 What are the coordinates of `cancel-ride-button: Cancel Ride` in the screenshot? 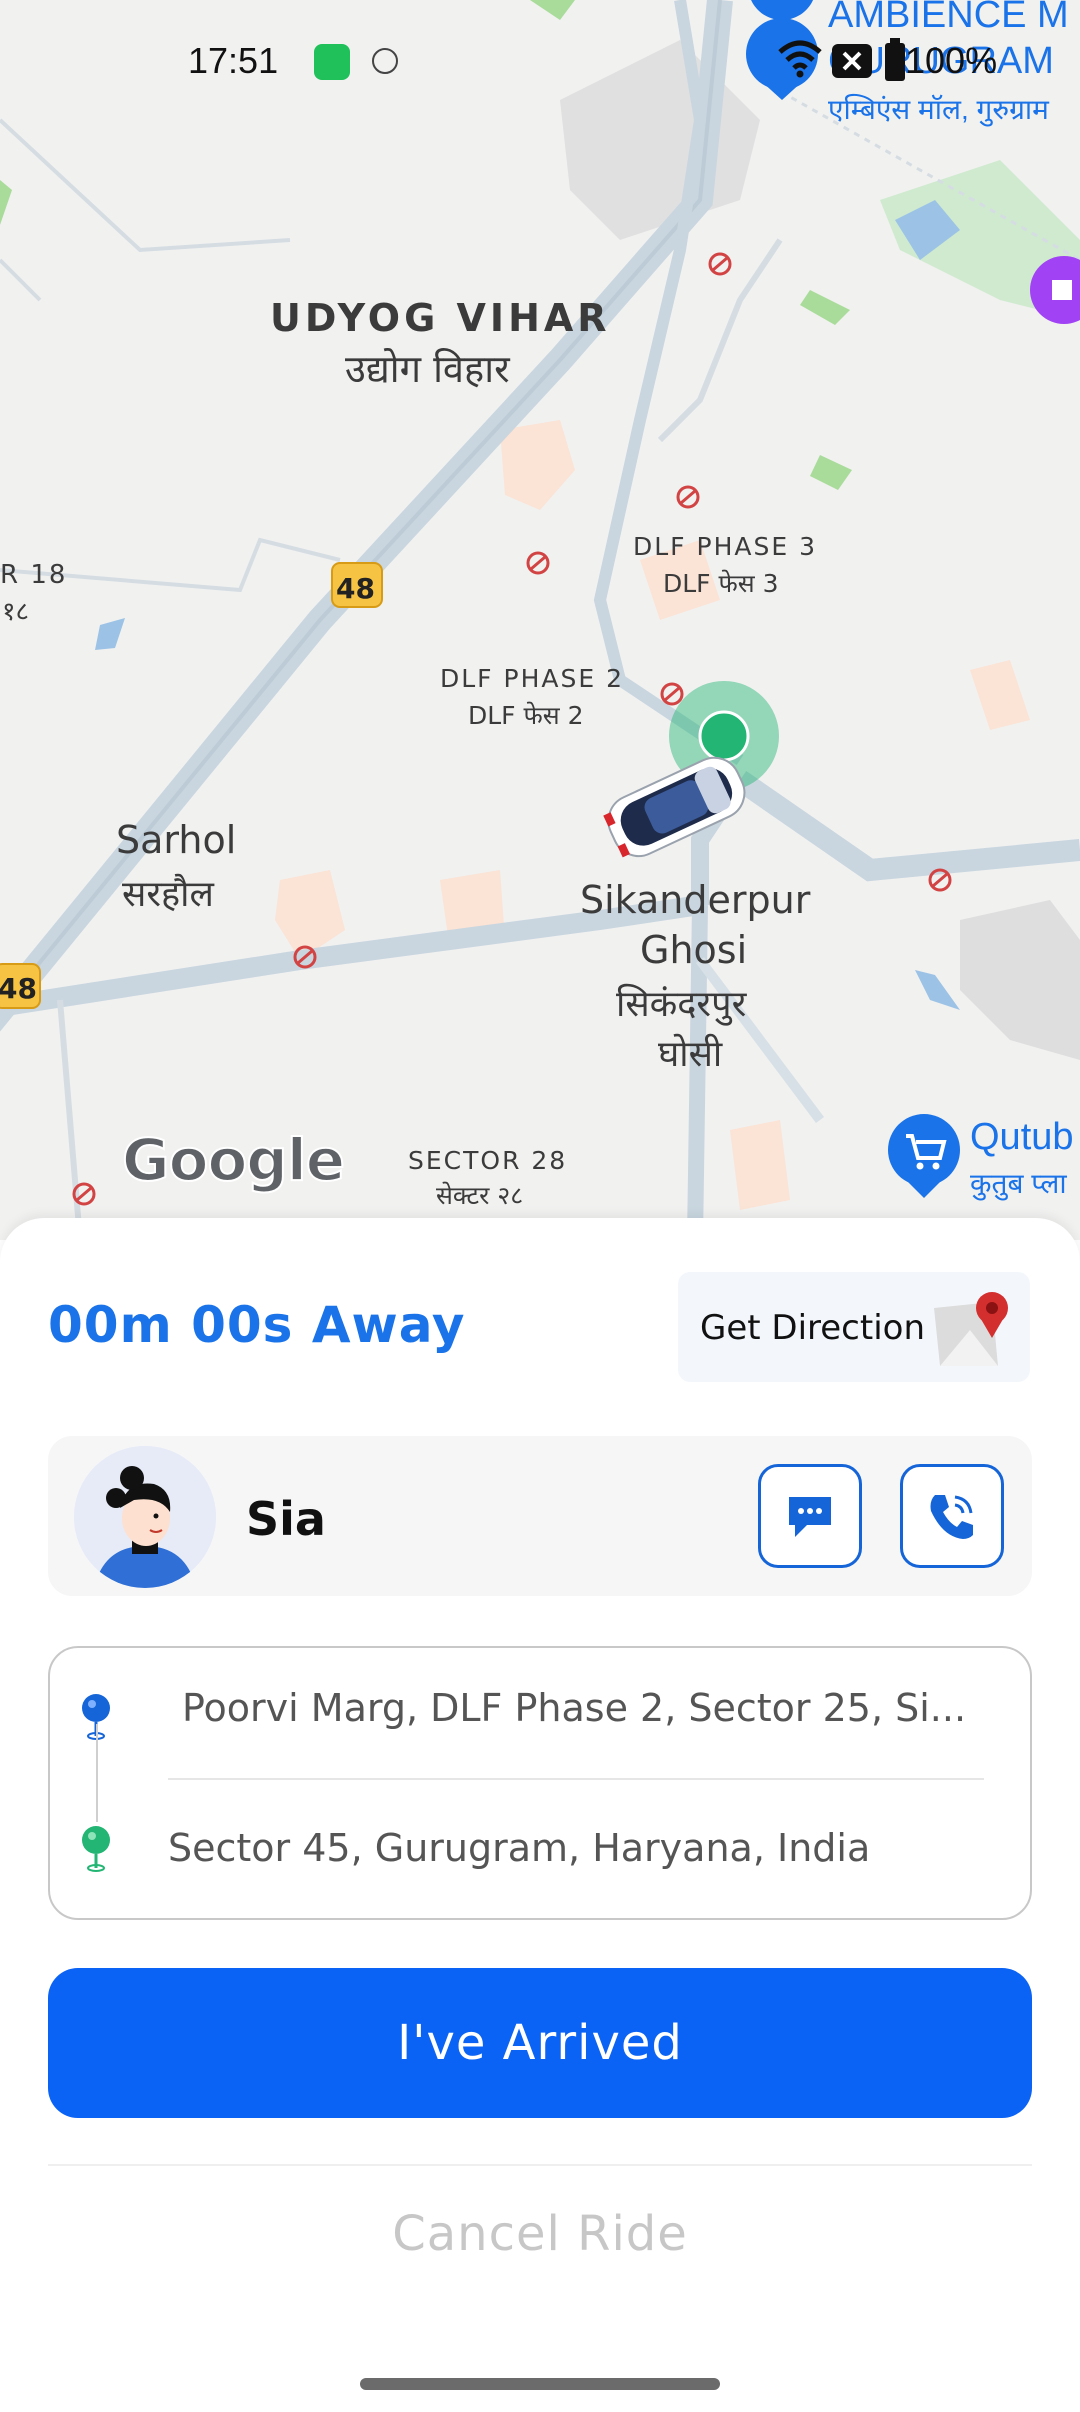 It's located at (540, 2234).